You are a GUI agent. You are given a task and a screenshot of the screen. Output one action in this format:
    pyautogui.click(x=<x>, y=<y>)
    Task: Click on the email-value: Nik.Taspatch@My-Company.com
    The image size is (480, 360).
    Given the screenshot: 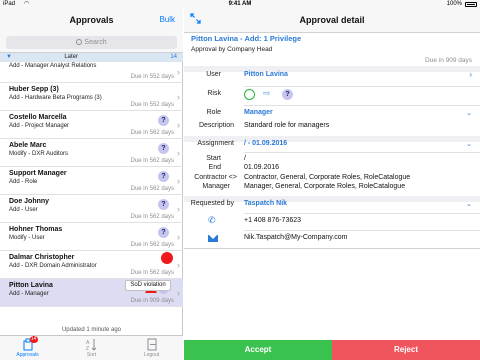 What is the action you would take?
    pyautogui.click(x=296, y=237)
    